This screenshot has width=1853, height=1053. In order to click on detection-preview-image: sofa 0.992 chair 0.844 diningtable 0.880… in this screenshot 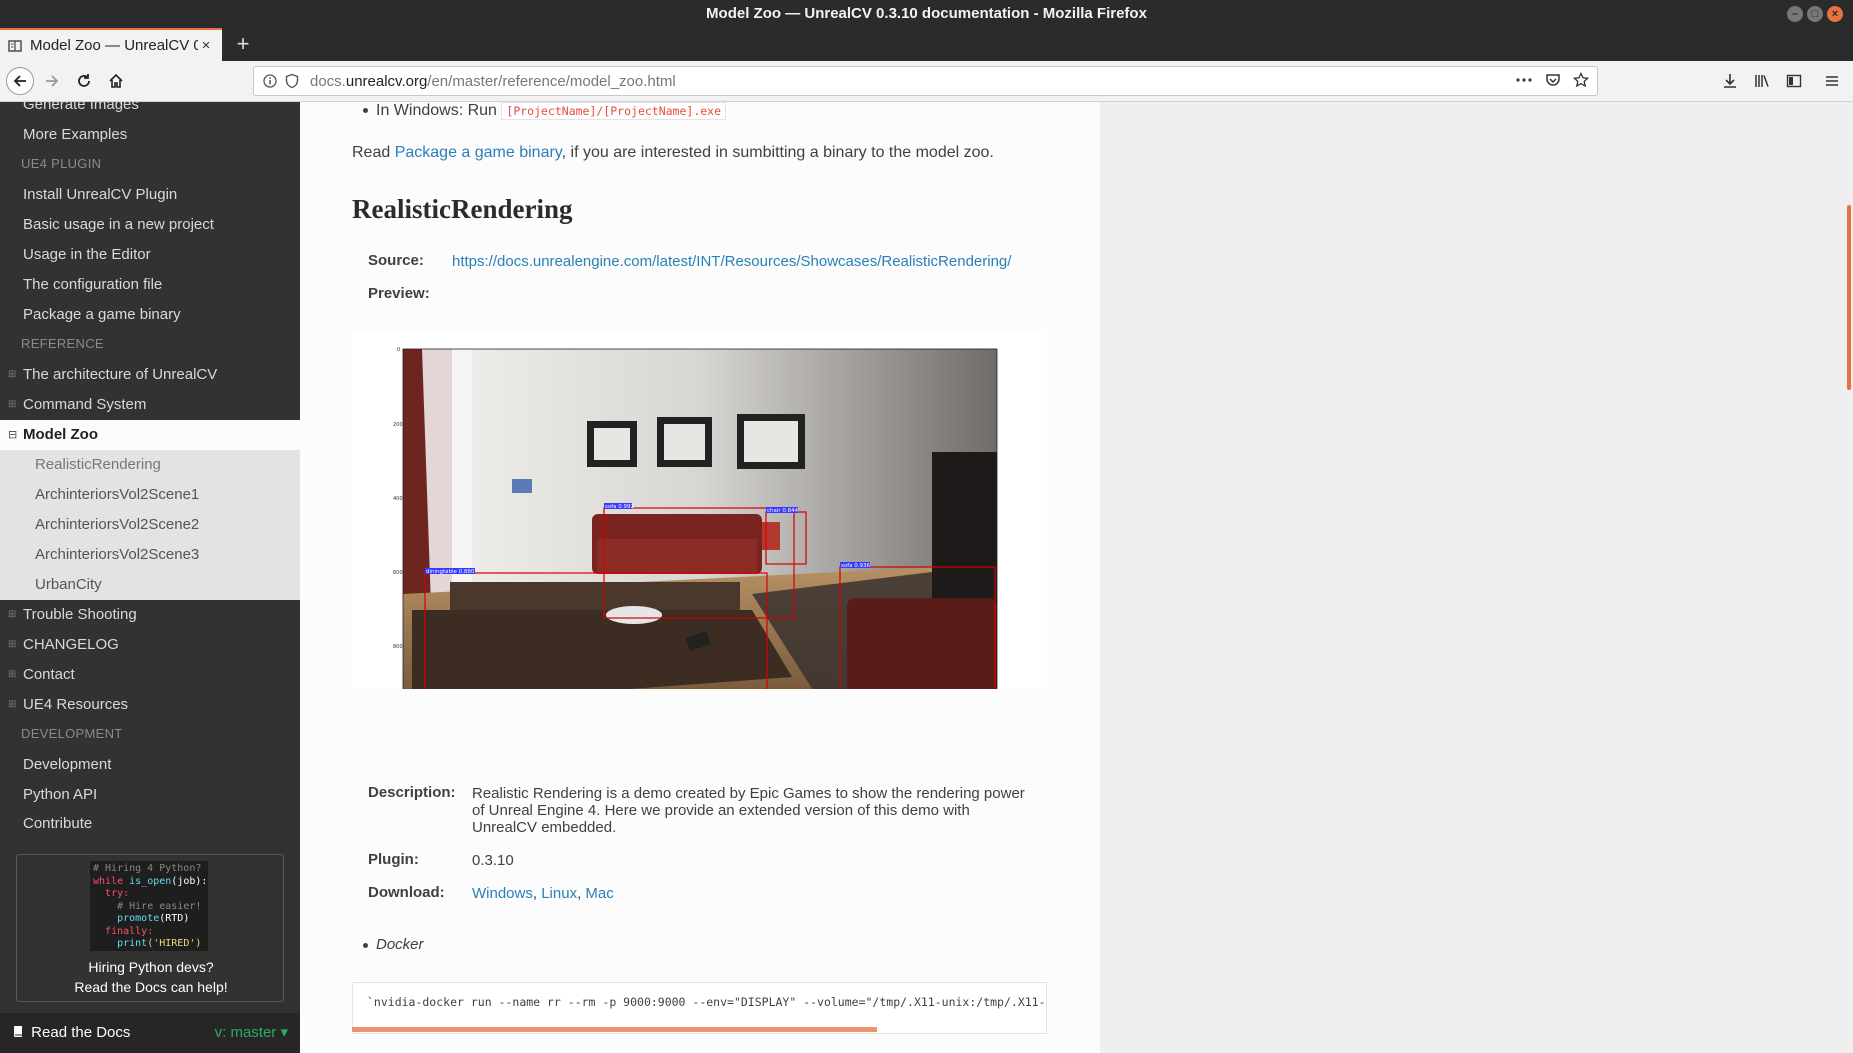, I will do `click(695, 538)`.